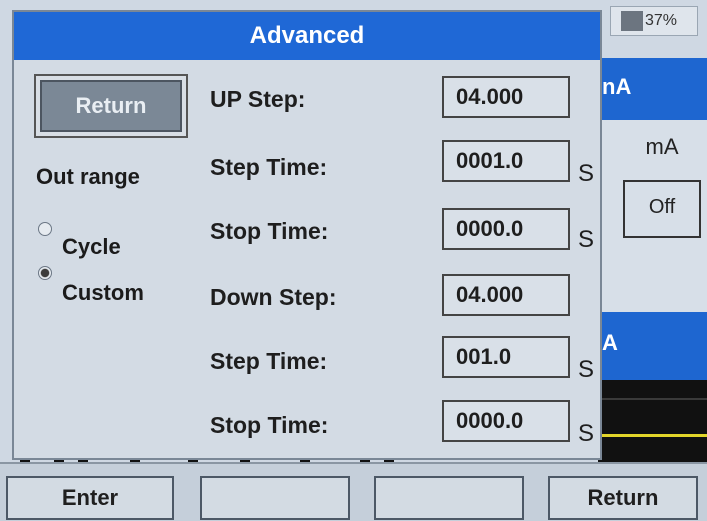  Describe the element at coordinates (662, 209) in the screenshot. I see `output-toggle-button: Off` at that location.